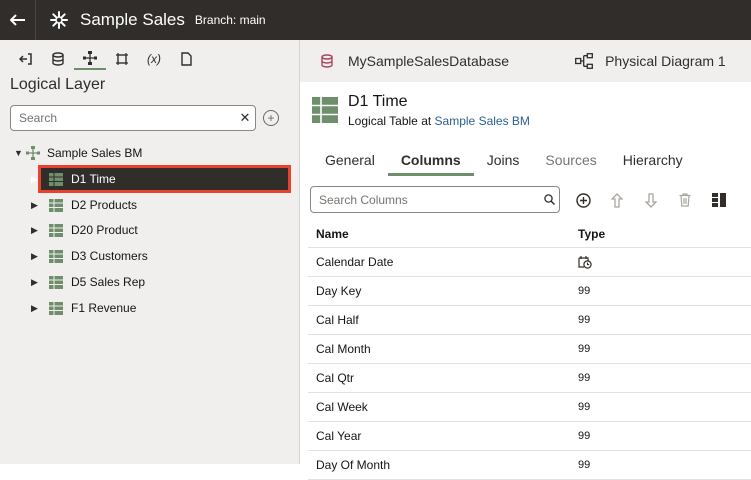  I want to click on table-row: Cal Half 99, so click(529, 320).